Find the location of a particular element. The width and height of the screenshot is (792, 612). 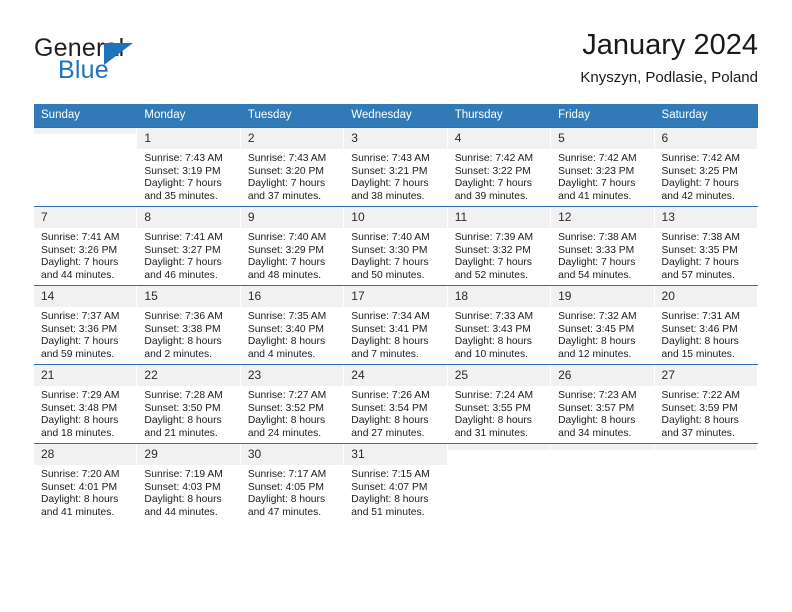

weekday-header-sunday: Sunday is located at coordinates (86, 116).